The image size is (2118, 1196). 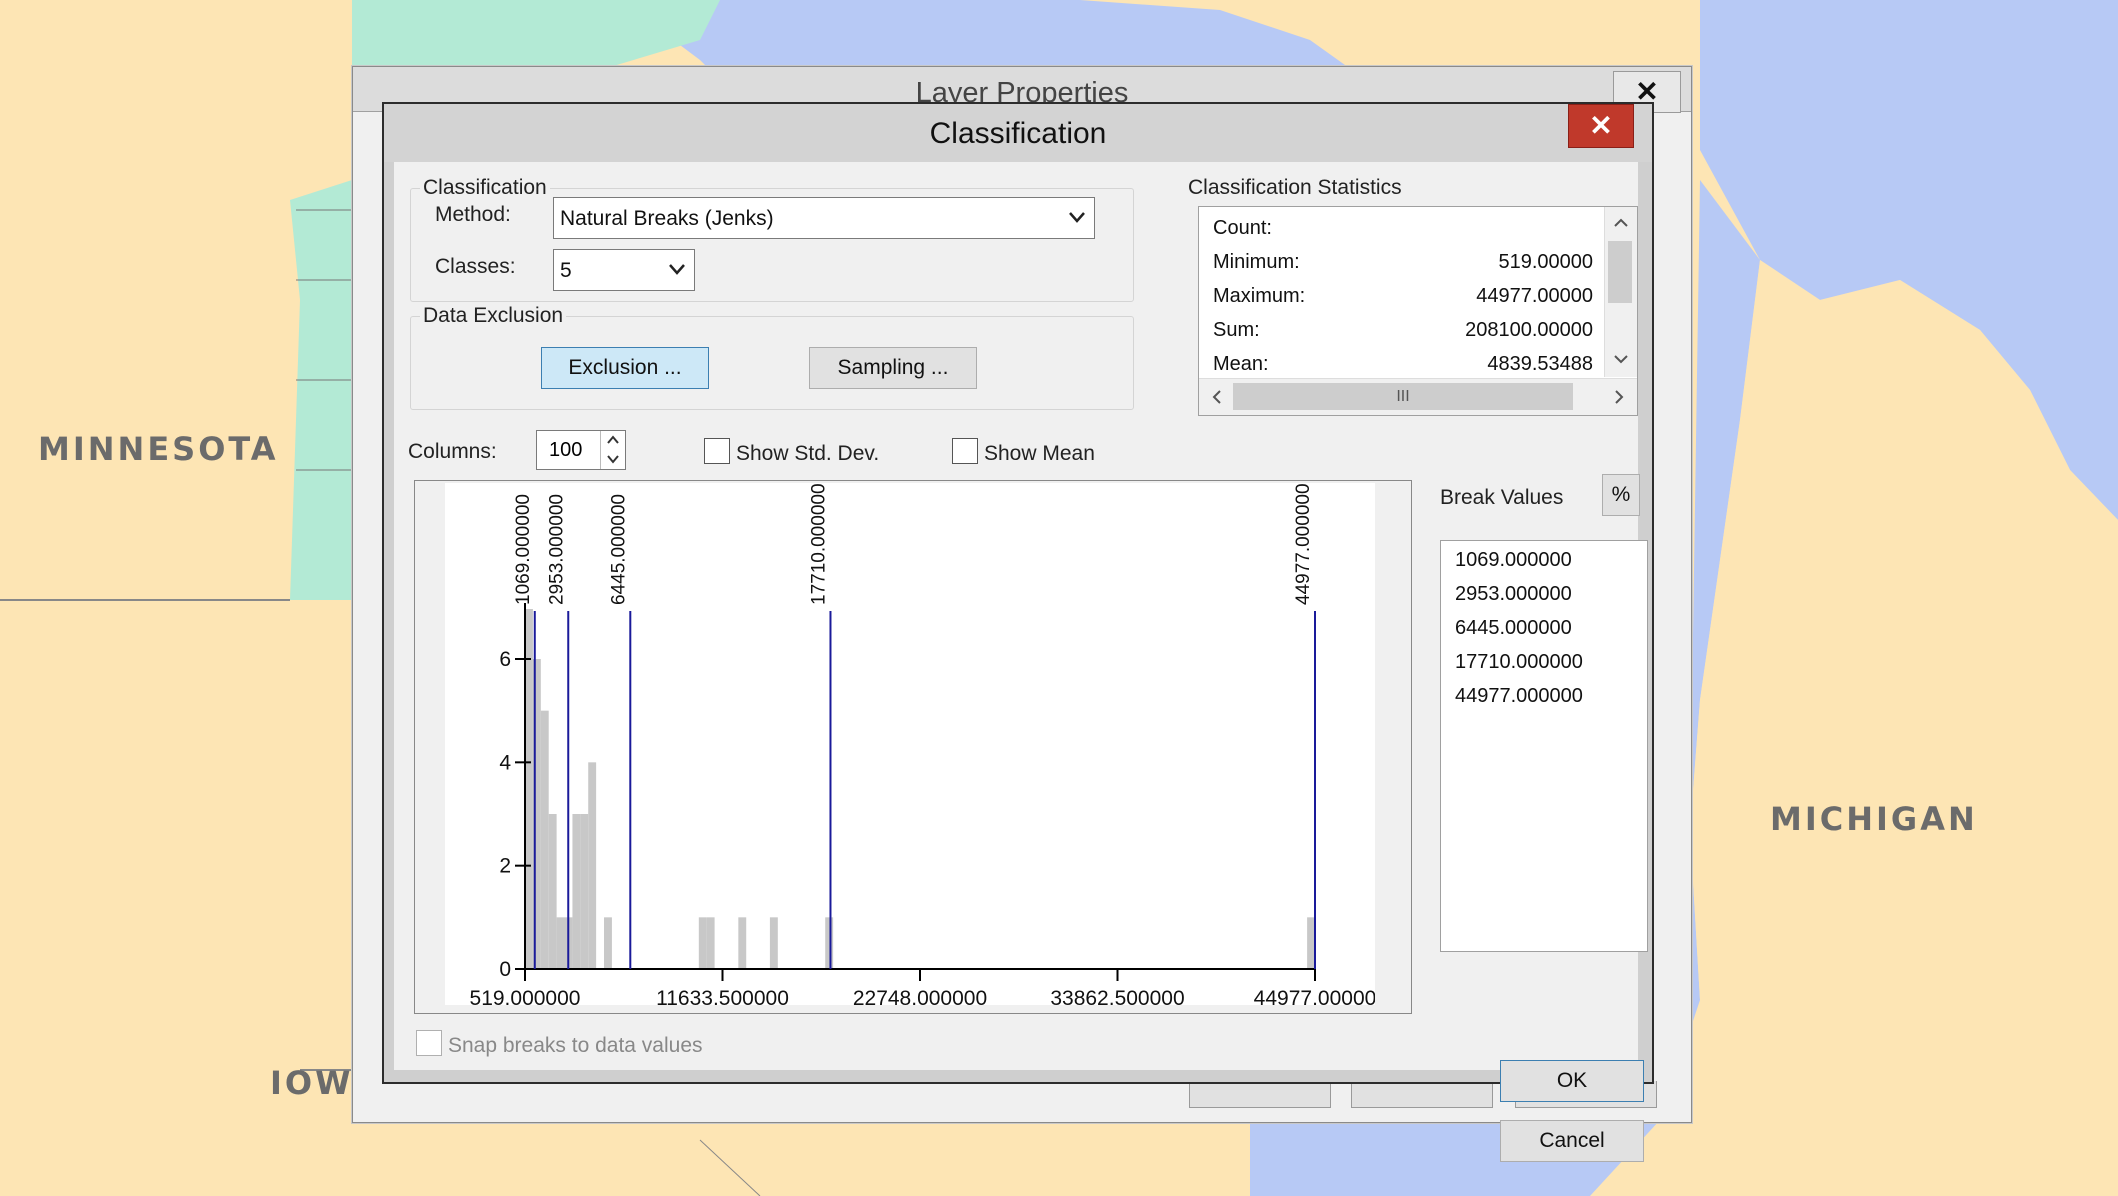 I want to click on break-value-item: 1069.000000, so click(x=1513, y=560).